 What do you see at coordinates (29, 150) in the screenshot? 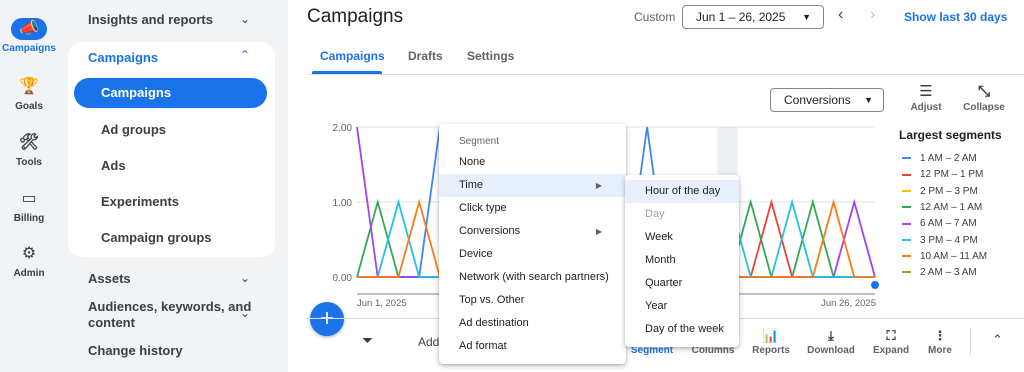
I see `rail-item-tools: 🛠 Tools` at bounding box center [29, 150].